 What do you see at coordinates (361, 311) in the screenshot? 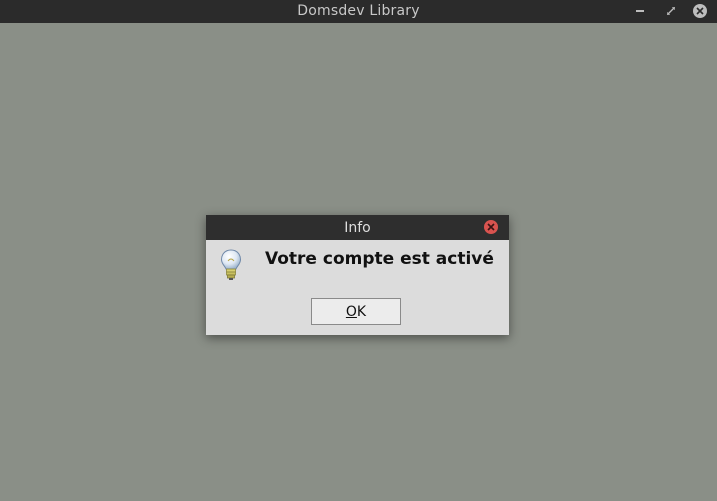
I see `ok-button-label-rest: K` at bounding box center [361, 311].